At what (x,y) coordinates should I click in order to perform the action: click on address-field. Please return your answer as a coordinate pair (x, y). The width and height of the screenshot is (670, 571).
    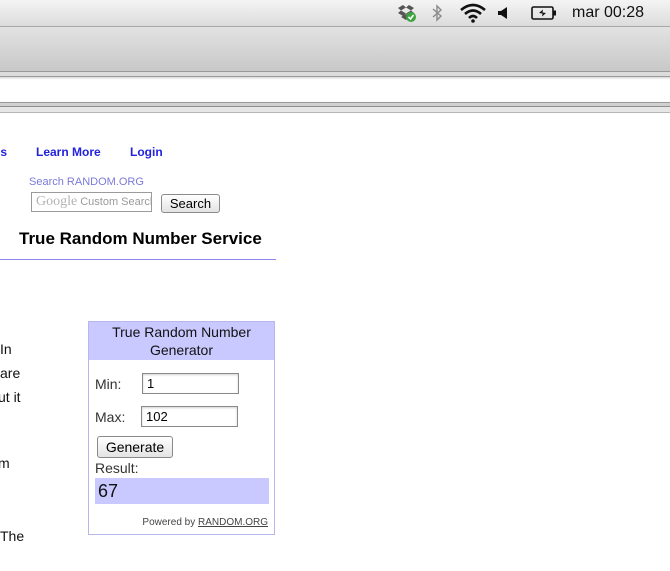
    Looking at the image, I should click on (335, 89).